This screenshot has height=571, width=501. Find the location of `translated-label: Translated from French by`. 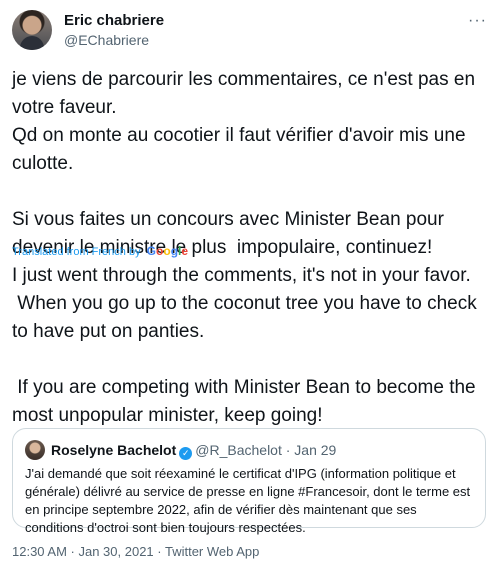

translated-label: Translated from French by is located at coordinates (76, 252).